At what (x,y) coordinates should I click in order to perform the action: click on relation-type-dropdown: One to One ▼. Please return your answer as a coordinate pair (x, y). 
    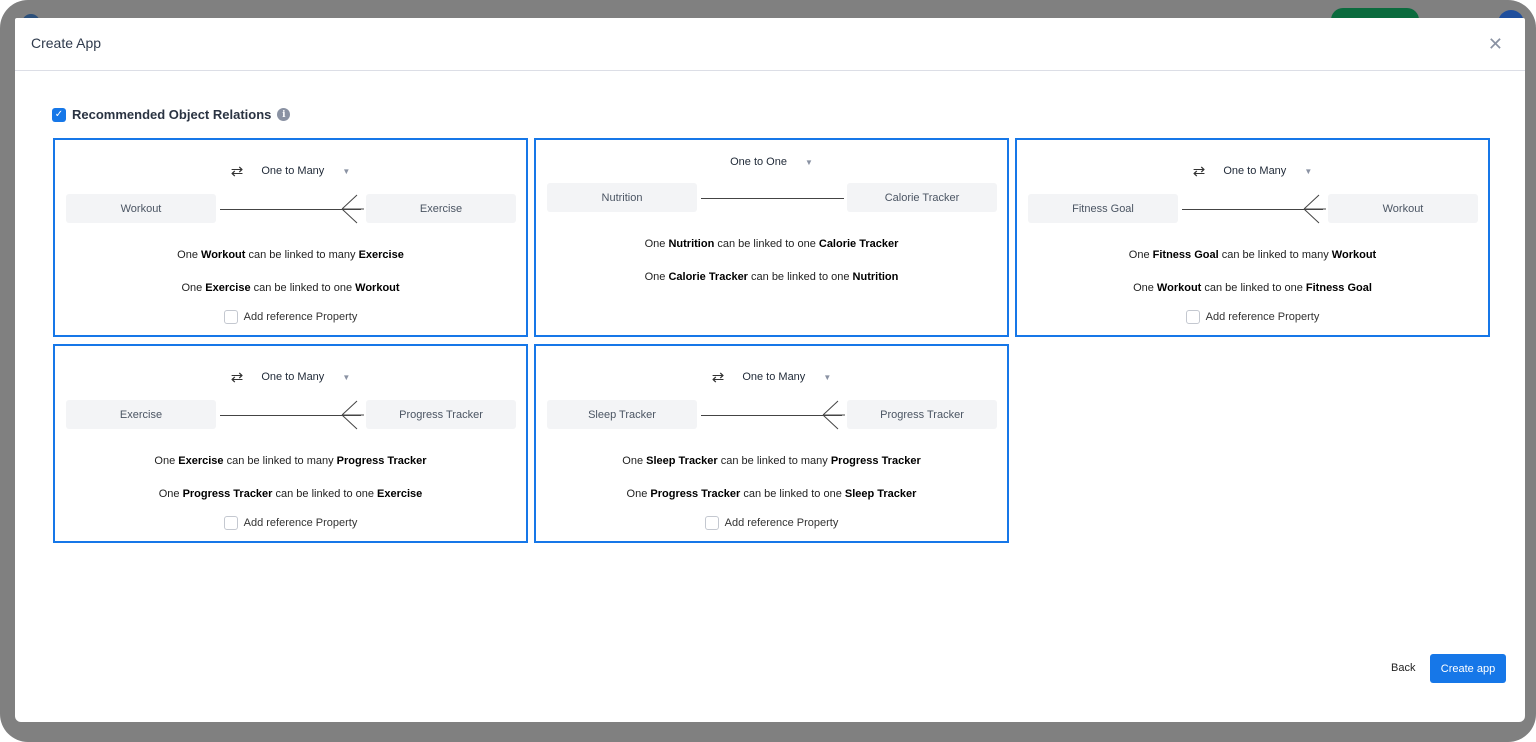
    Looking at the image, I should click on (771, 162).